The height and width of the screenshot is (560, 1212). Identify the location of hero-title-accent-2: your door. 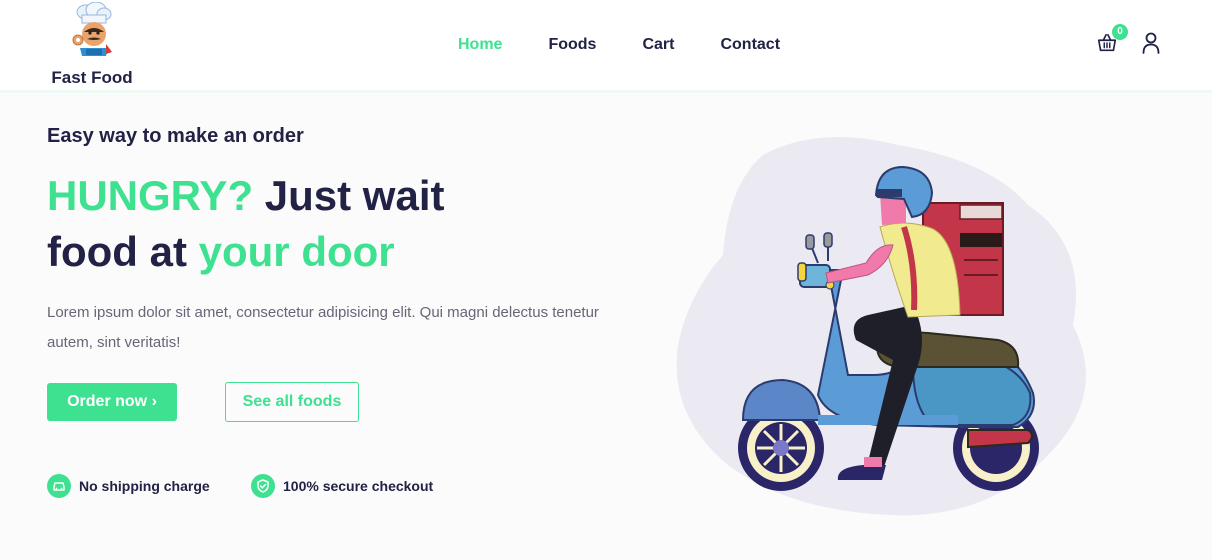
(296, 251).